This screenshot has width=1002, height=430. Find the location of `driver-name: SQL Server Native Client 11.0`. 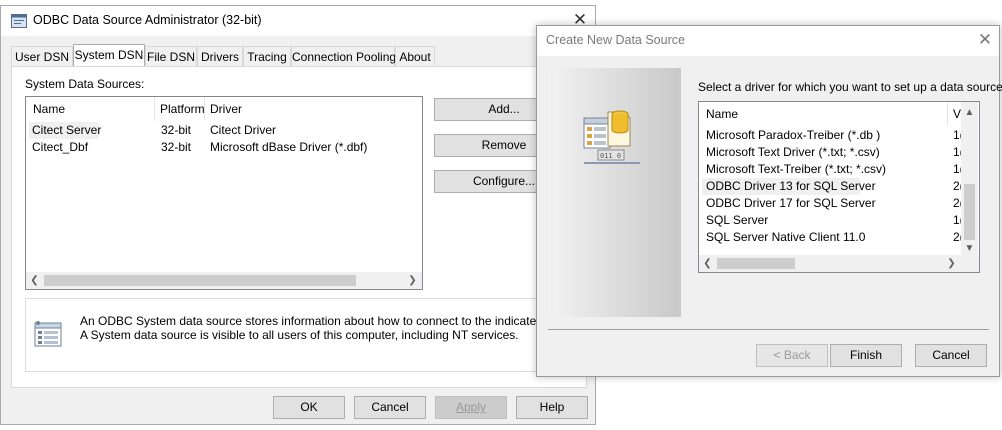

driver-name: SQL Server Native Client 11.0 is located at coordinates (786, 237).